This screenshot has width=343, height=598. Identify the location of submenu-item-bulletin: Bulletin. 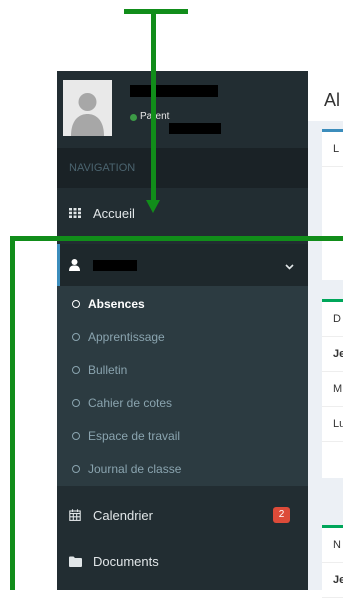
(182, 370).